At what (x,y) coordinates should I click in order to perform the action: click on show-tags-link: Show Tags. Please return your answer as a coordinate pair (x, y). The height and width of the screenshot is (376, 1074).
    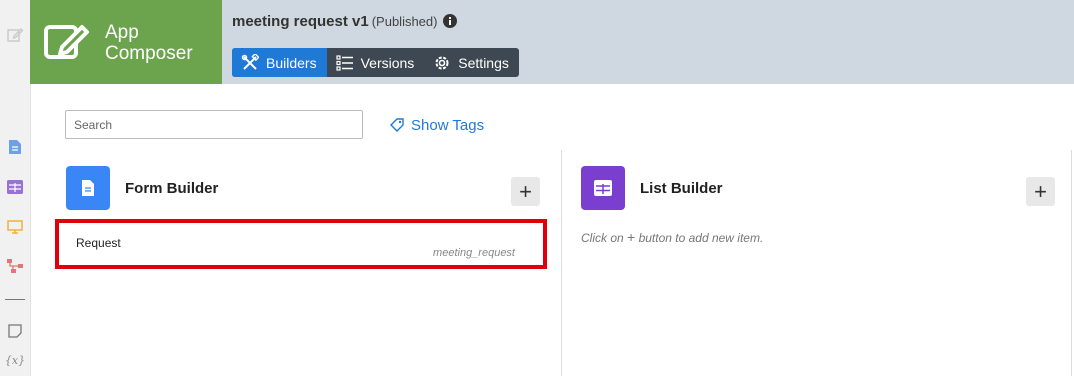
    Looking at the image, I should click on (437, 125).